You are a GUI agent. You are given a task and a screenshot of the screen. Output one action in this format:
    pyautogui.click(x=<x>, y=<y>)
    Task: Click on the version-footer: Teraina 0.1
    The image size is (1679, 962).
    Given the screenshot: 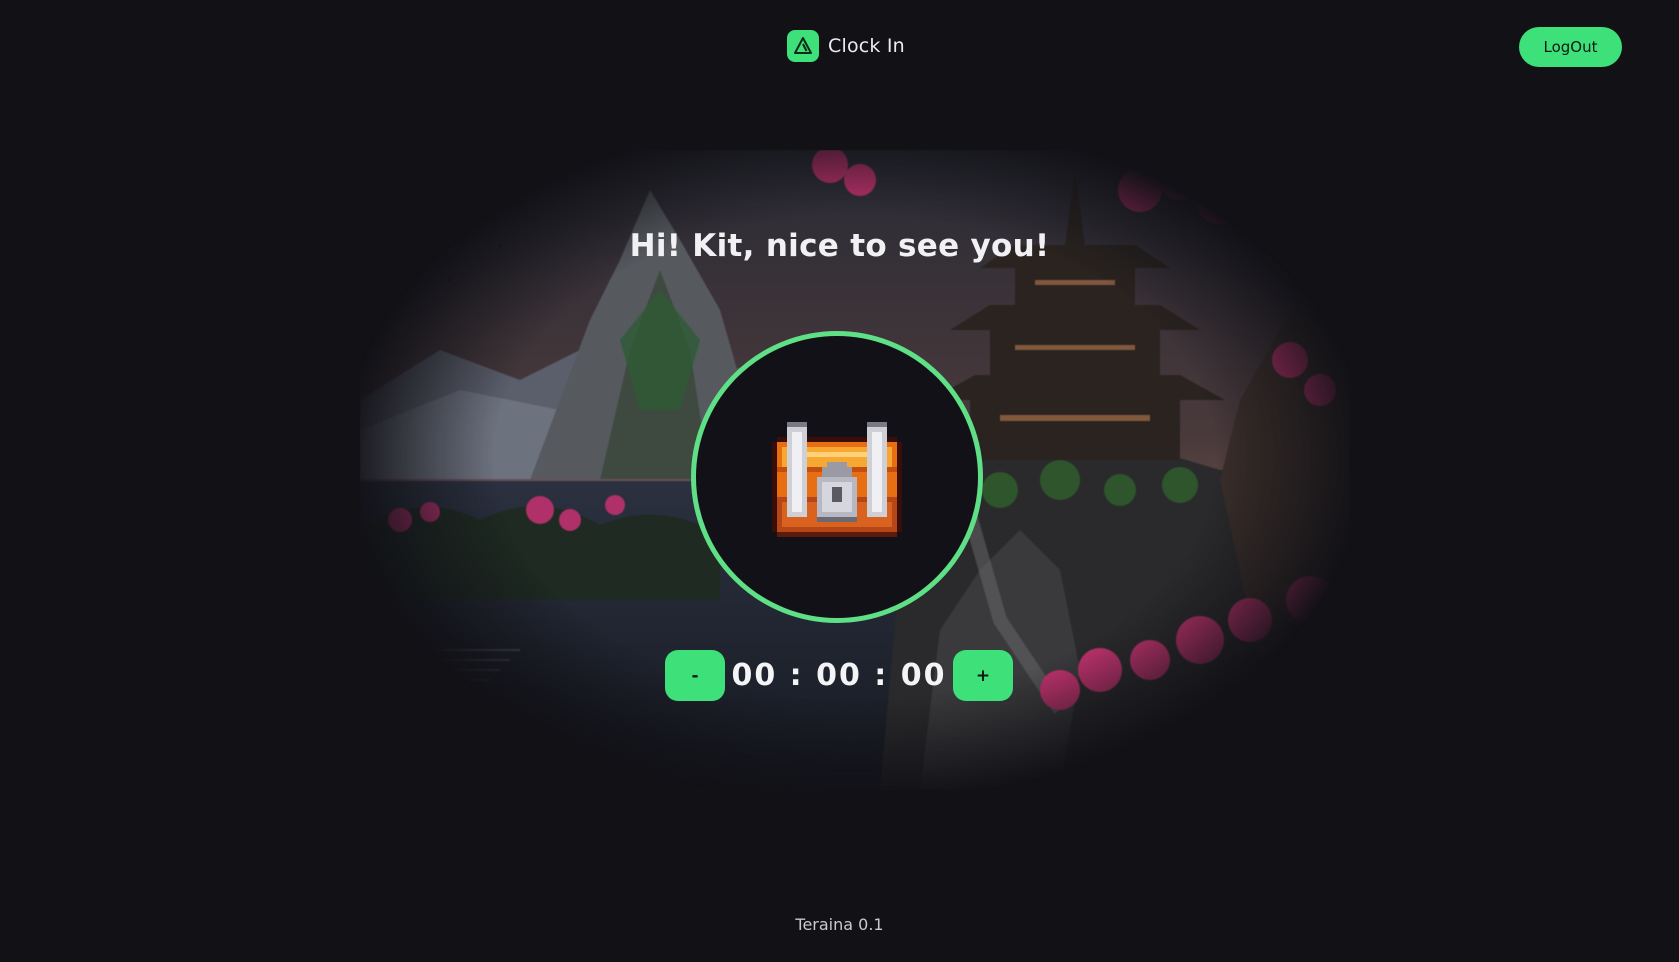 What is the action you would take?
    pyautogui.click(x=839, y=924)
    